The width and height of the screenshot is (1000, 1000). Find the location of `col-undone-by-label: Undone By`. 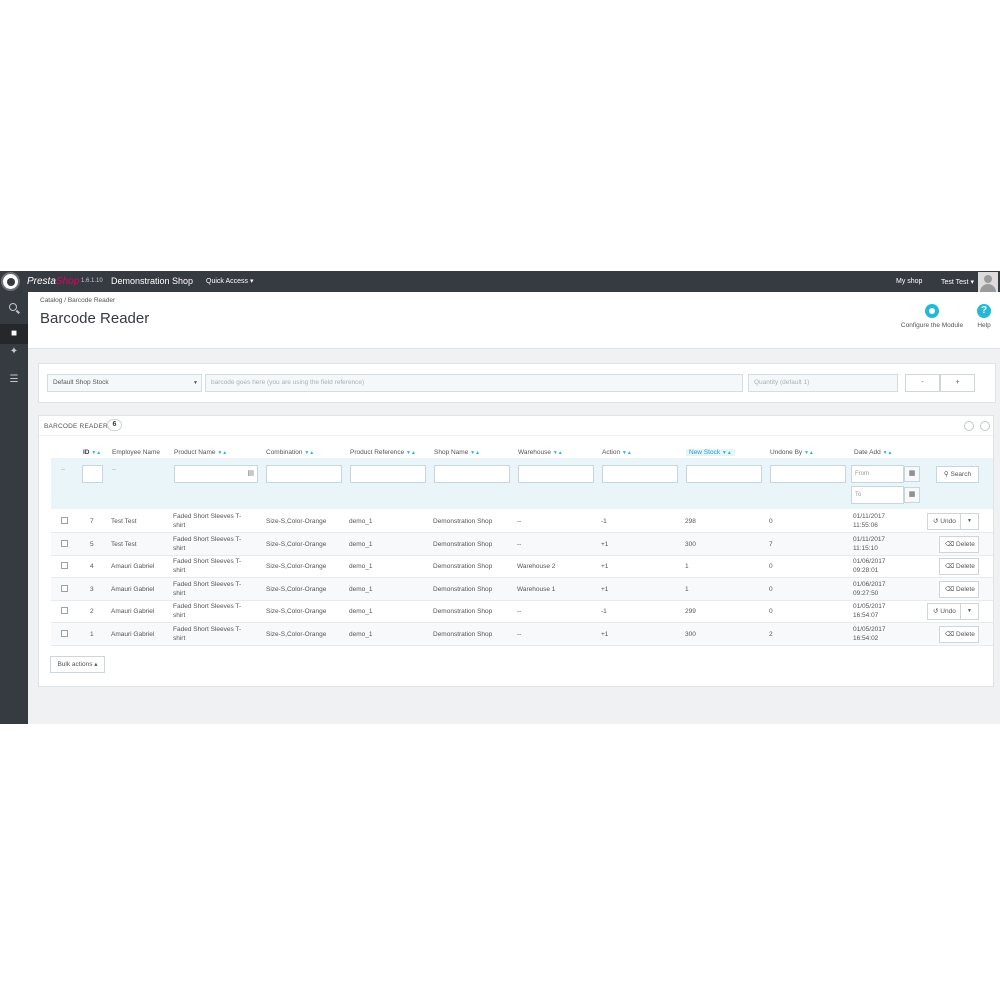

col-undone-by-label: Undone By is located at coordinates (786, 452).